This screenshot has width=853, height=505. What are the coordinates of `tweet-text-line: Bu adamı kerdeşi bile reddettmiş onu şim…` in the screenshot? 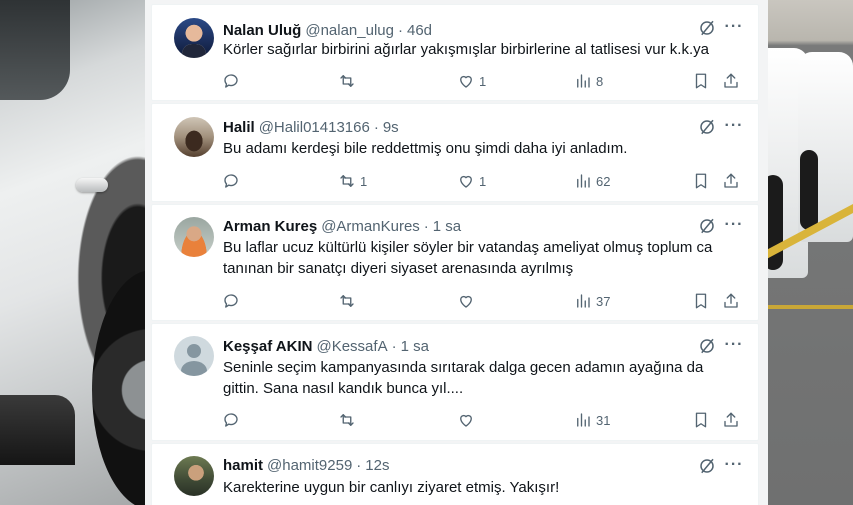 It's located at (425, 148).